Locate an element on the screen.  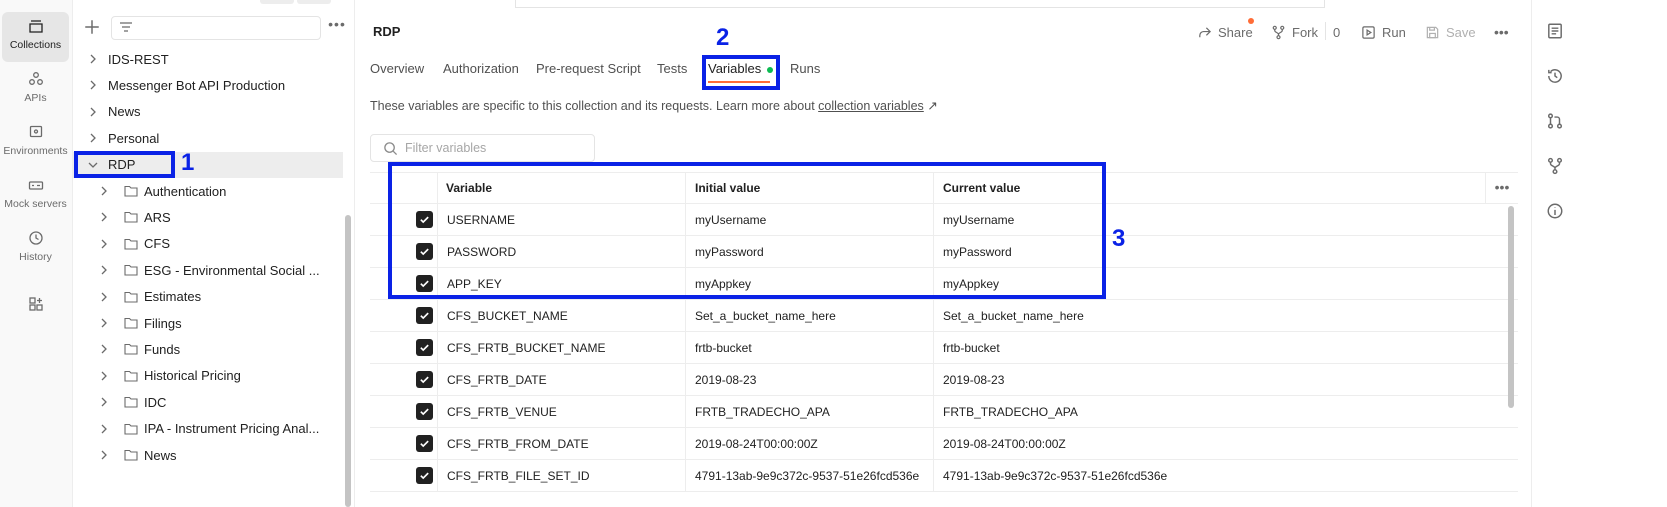
rail-apis: APIs is located at coordinates (35, 90).